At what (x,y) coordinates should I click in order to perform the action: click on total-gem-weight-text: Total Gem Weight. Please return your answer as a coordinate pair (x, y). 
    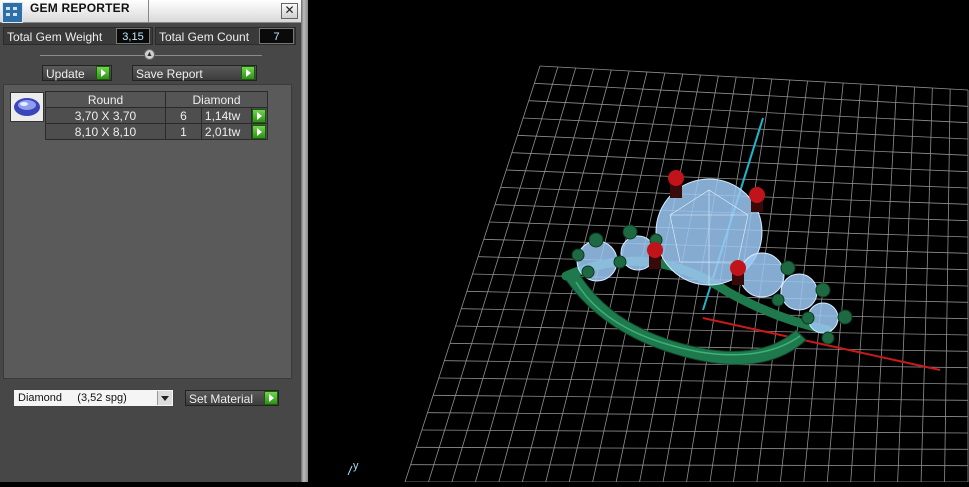
    Looking at the image, I should click on (55, 37).